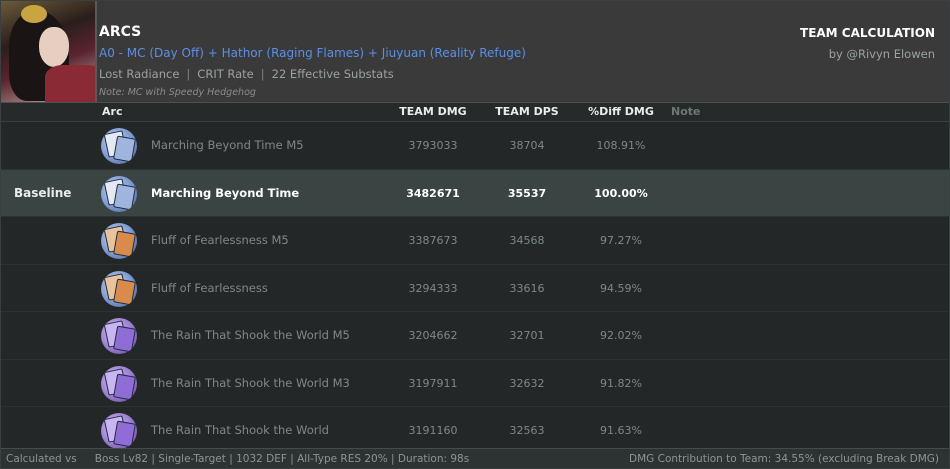 The width and height of the screenshot is (950, 469). What do you see at coordinates (527, 111) in the screenshot?
I see `col-team-dps: TEAM DPS` at bounding box center [527, 111].